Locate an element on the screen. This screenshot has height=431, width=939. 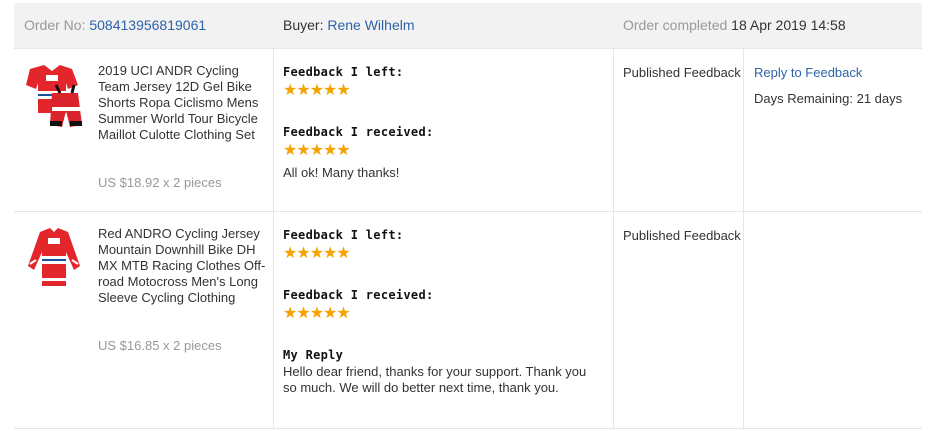
order-no-label: Order No: is located at coordinates (55, 25).